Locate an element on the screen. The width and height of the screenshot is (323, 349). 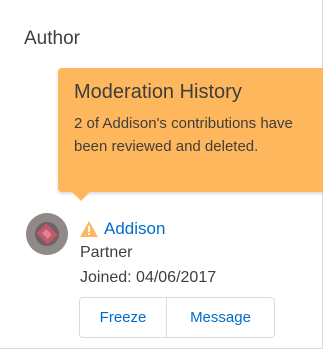
author-joined-date: Joined: 04/06/2017 is located at coordinates (148, 277).